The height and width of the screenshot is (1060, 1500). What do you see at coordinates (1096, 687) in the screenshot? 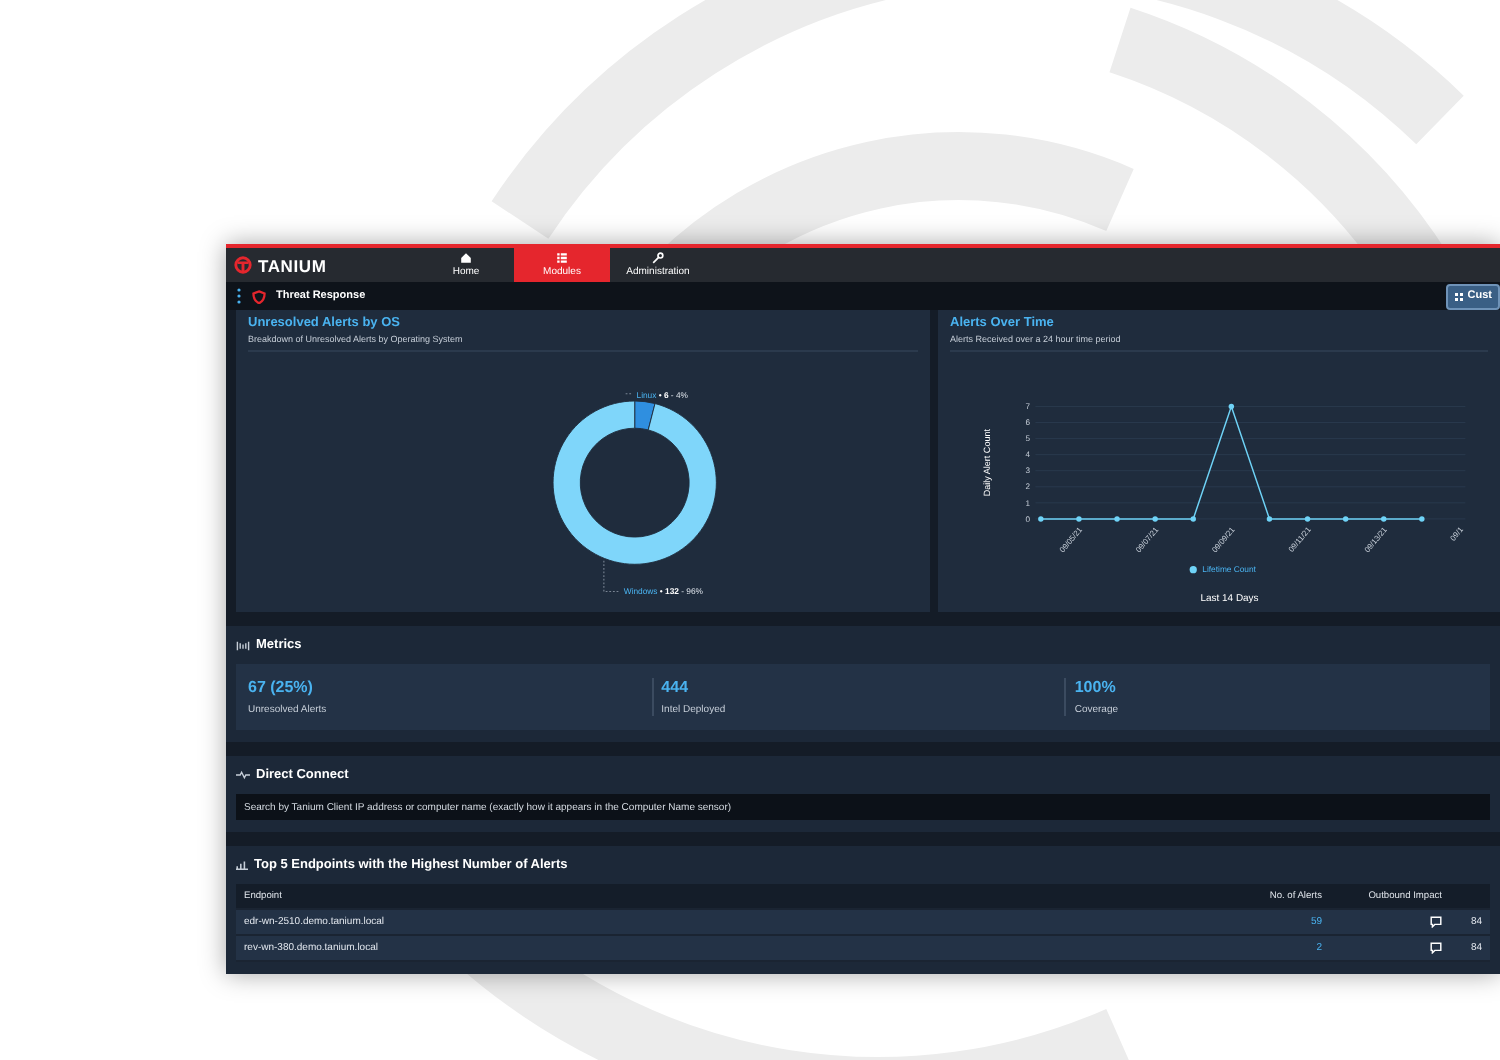
I see `metric-value: 100%` at bounding box center [1096, 687].